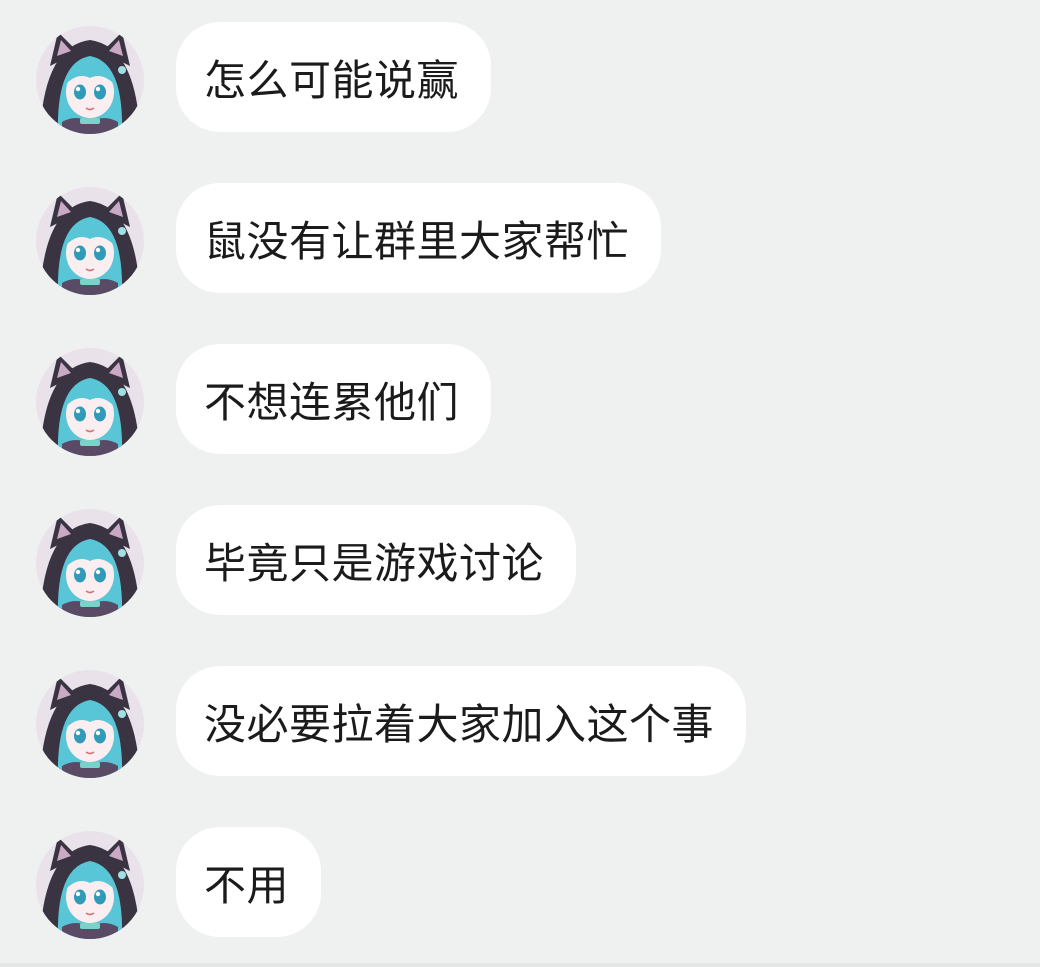 This screenshot has height=967, width=1040. I want to click on message-bubble: 怎么可能说赢, so click(334, 77).